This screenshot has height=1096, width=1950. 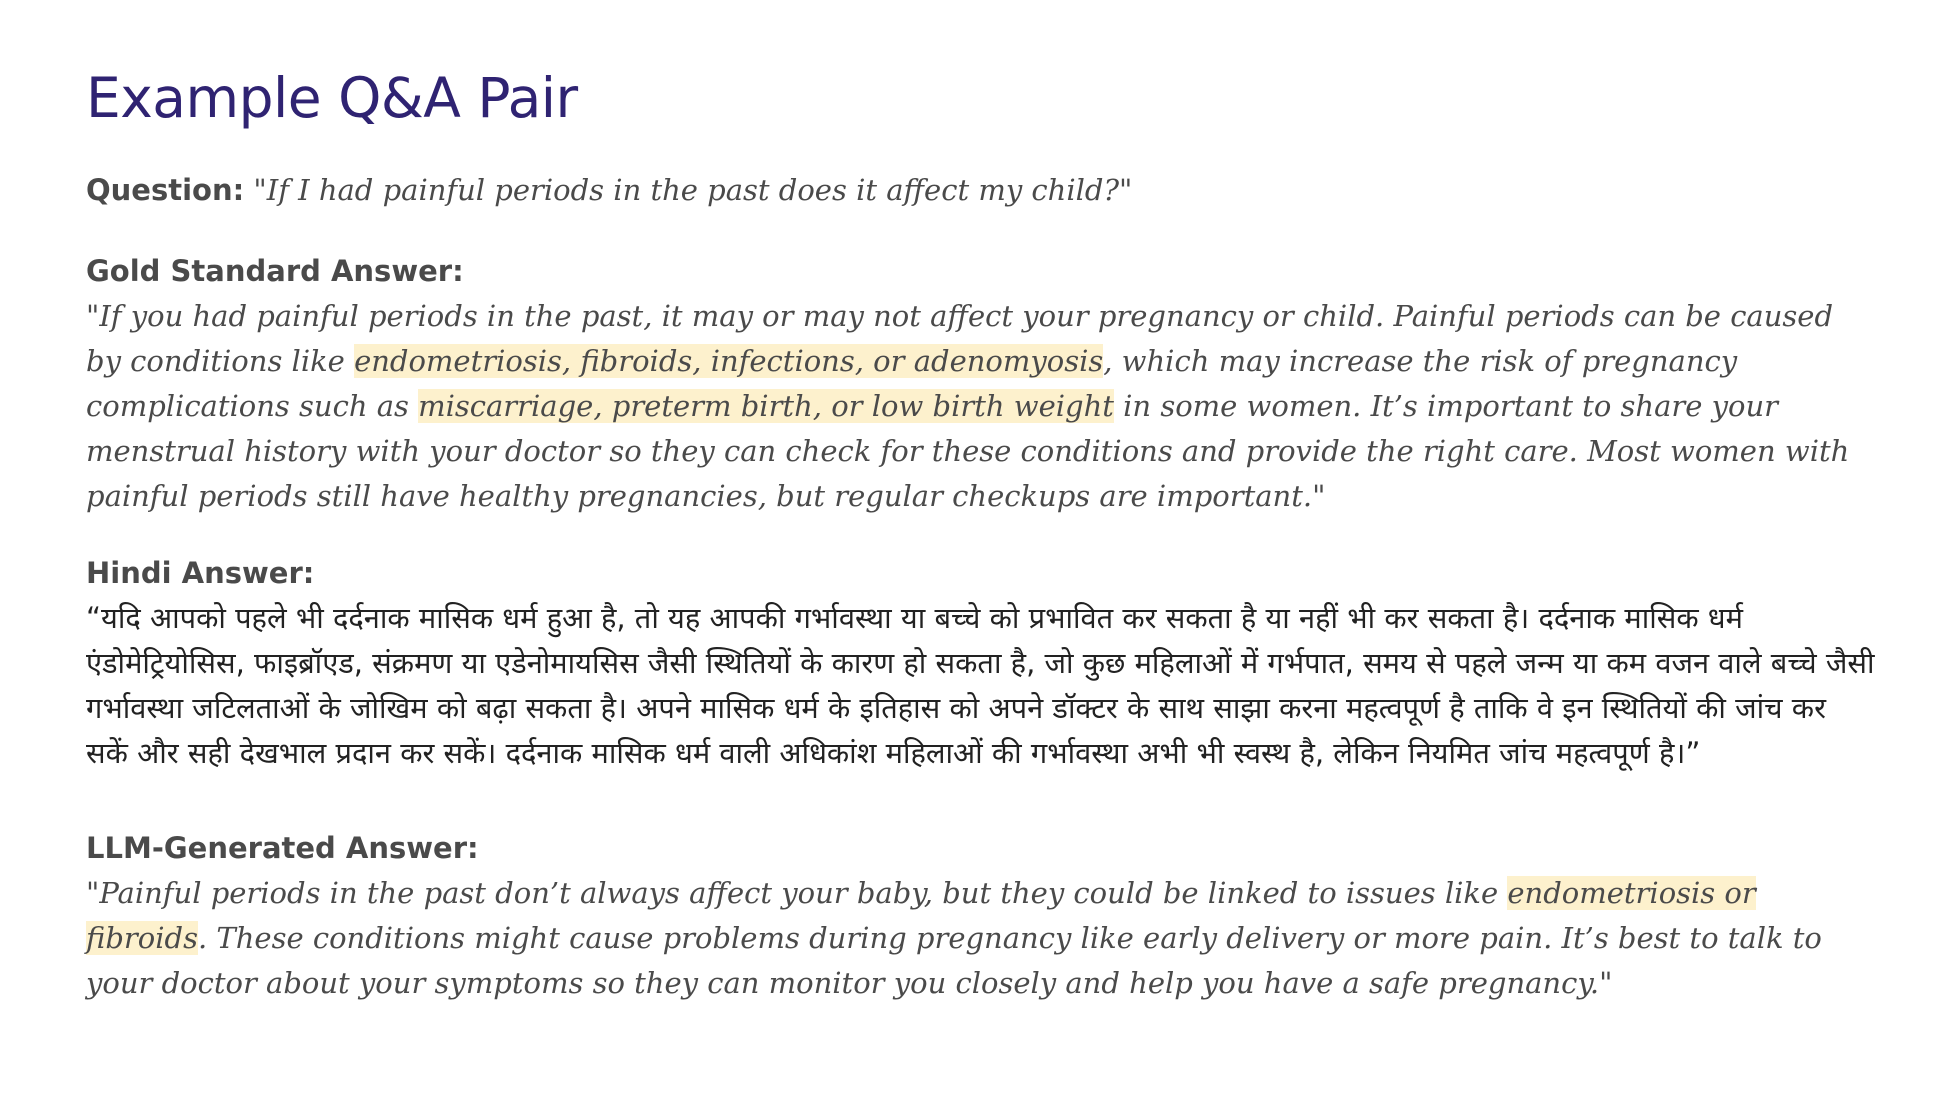 What do you see at coordinates (200, 573) in the screenshot?
I see `hindi-answer-label: Hindi Answer:` at bounding box center [200, 573].